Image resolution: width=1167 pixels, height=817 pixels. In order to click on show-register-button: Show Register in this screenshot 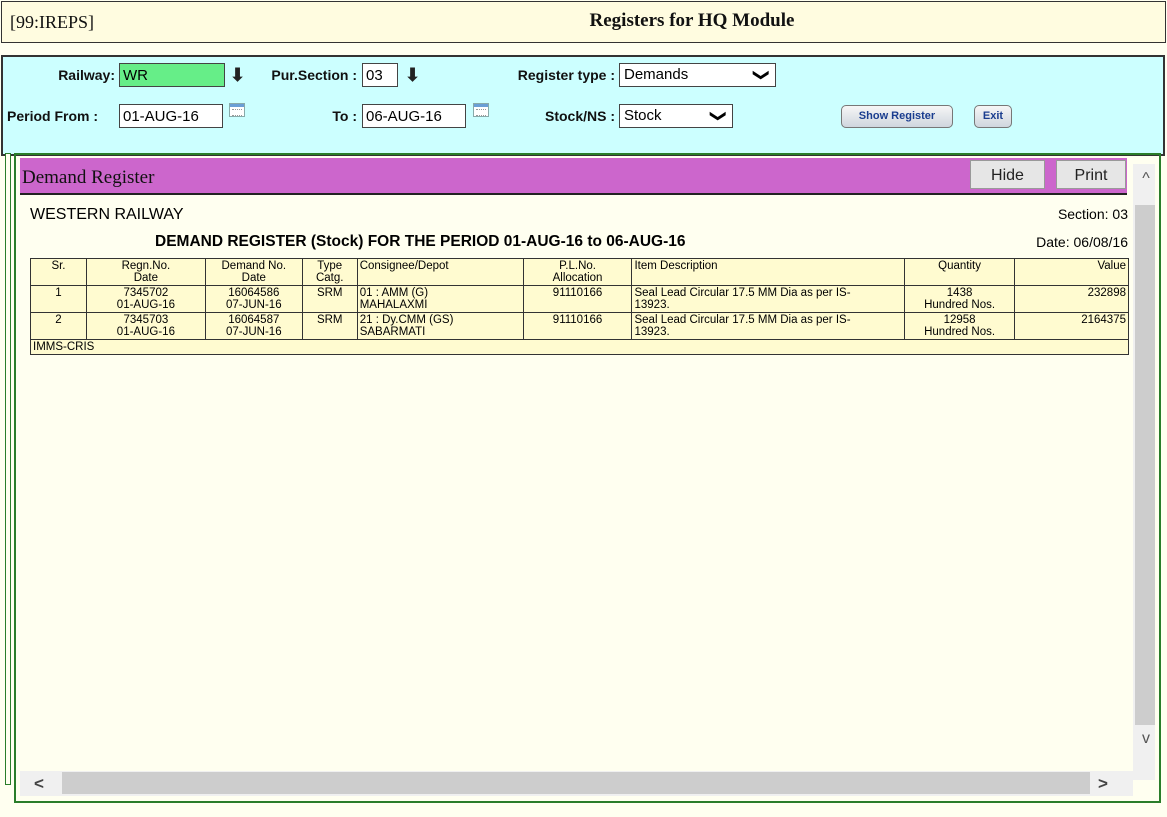, I will do `click(897, 116)`.